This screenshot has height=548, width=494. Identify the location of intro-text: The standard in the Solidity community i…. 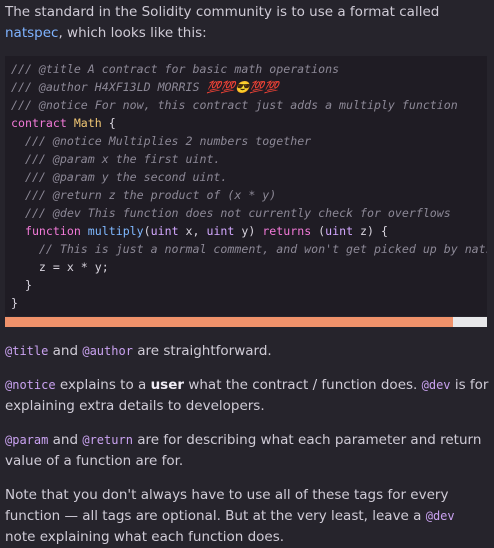
(222, 12).